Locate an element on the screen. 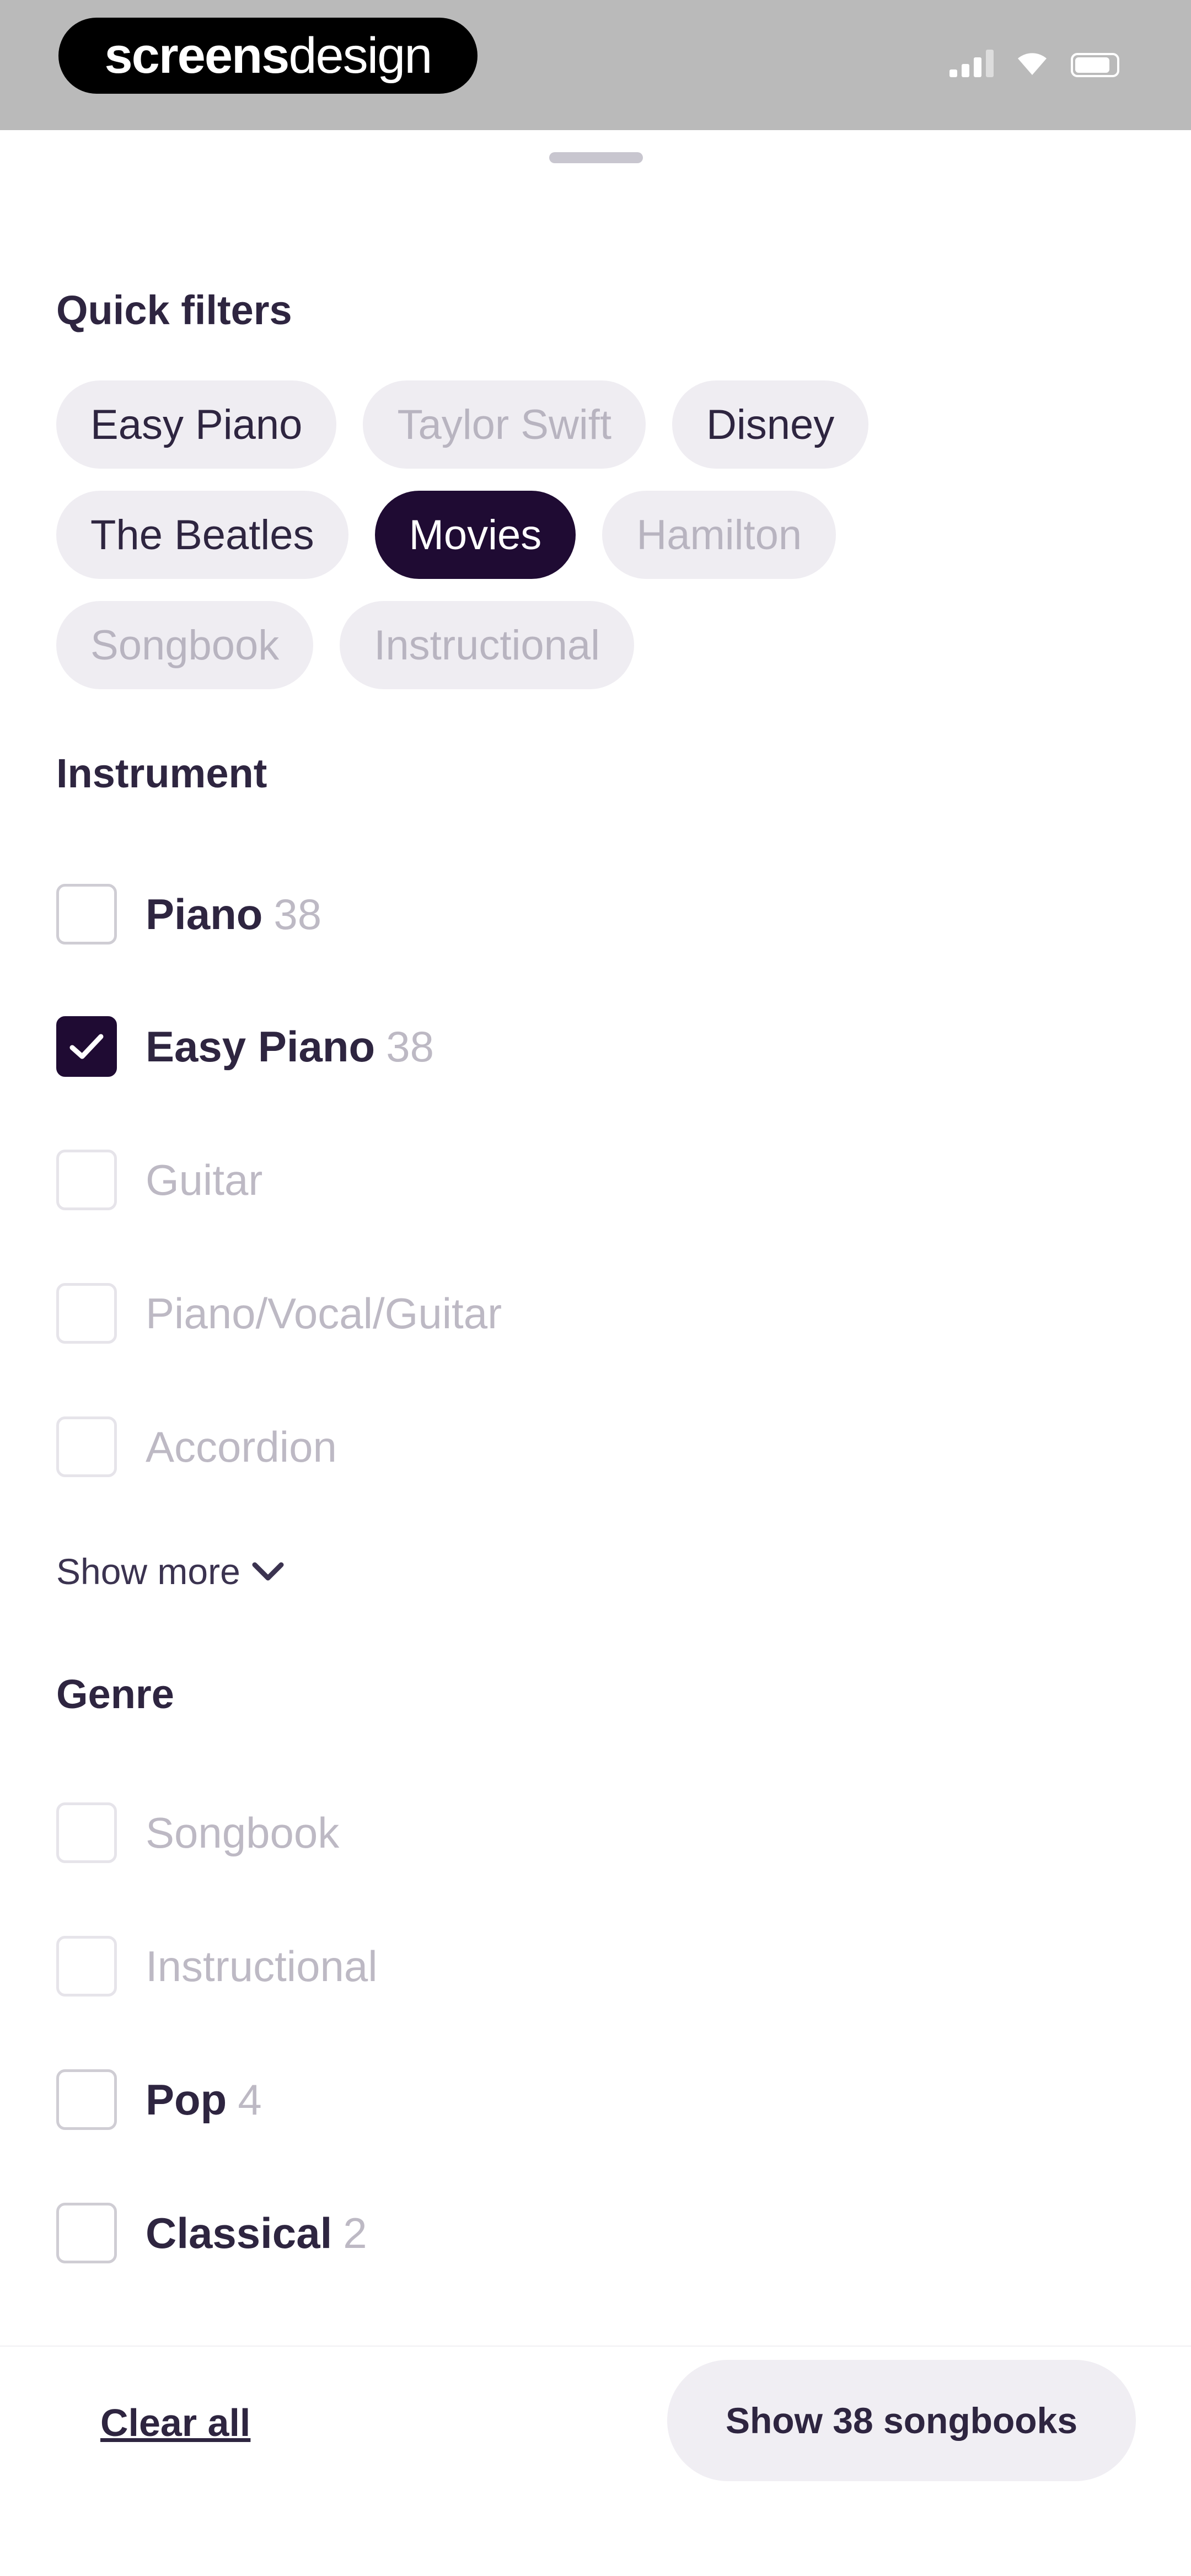 The height and width of the screenshot is (2576, 1191). instrument-option-easy-piano: Easy Piano 38 is located at coordinates (245, 1046).